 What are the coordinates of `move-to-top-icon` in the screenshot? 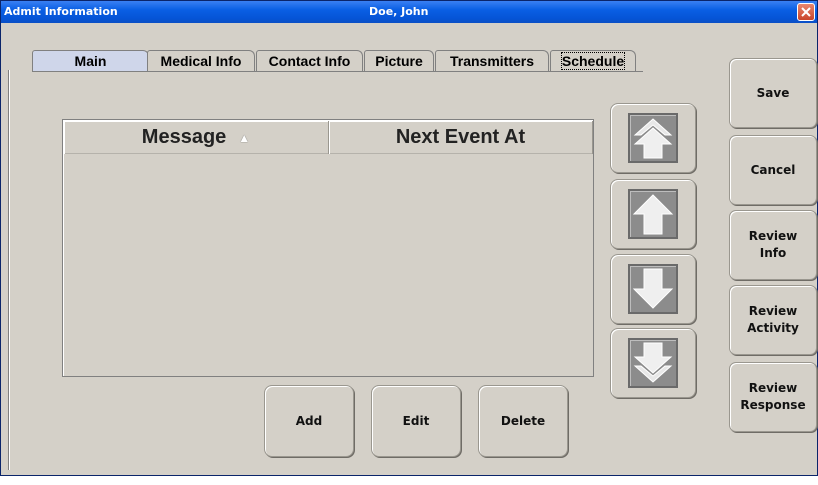 It's located at (653, 138).